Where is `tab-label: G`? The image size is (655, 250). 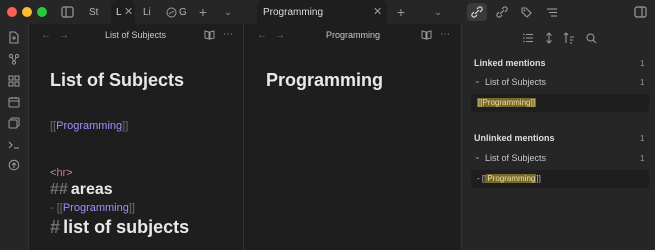
tab-label: G is located at coordinates (183, 12).